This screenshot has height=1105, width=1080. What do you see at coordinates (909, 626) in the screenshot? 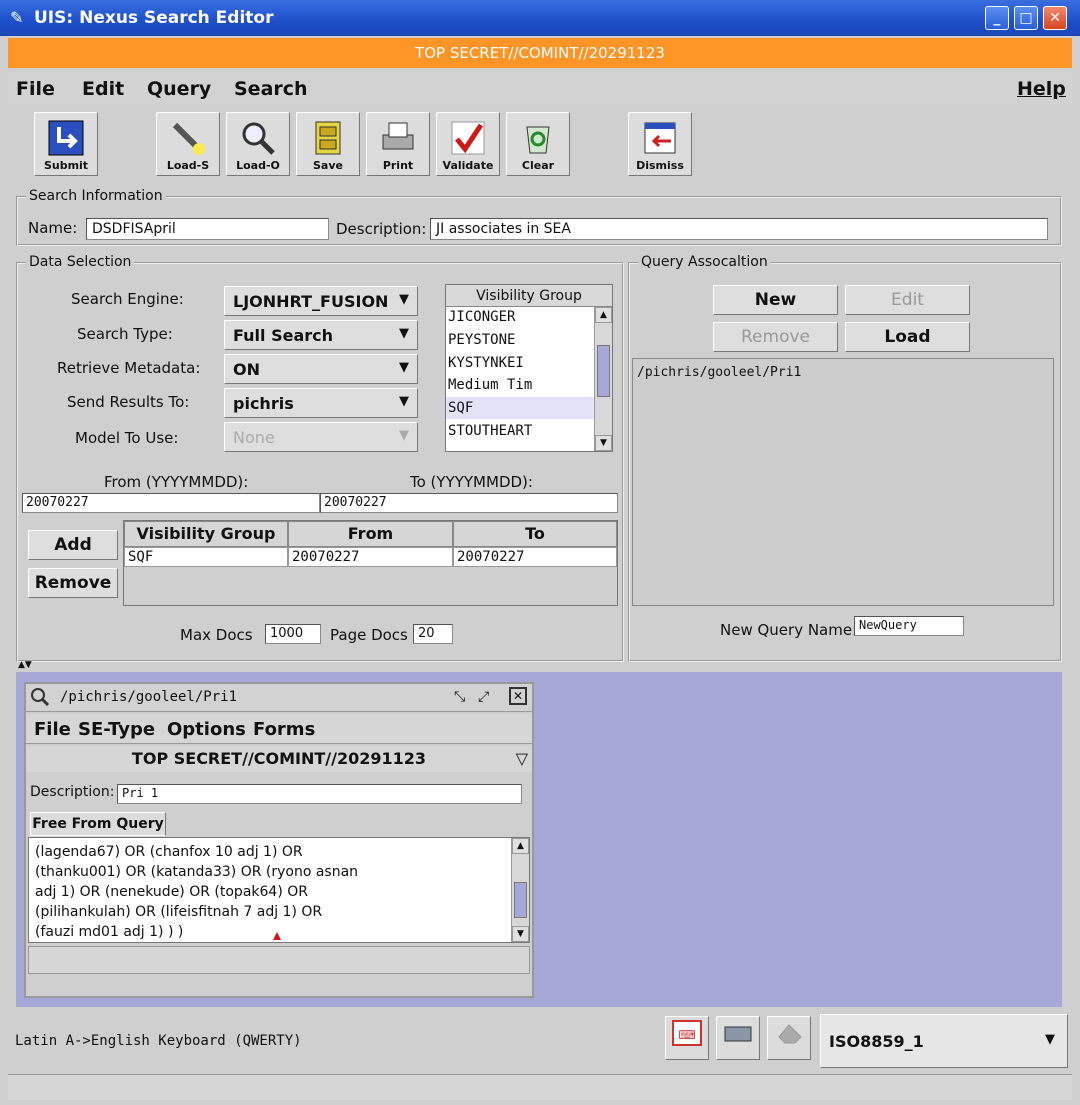
I see `new-query-name-field: NewQuery` at bounding box center [909, 626].